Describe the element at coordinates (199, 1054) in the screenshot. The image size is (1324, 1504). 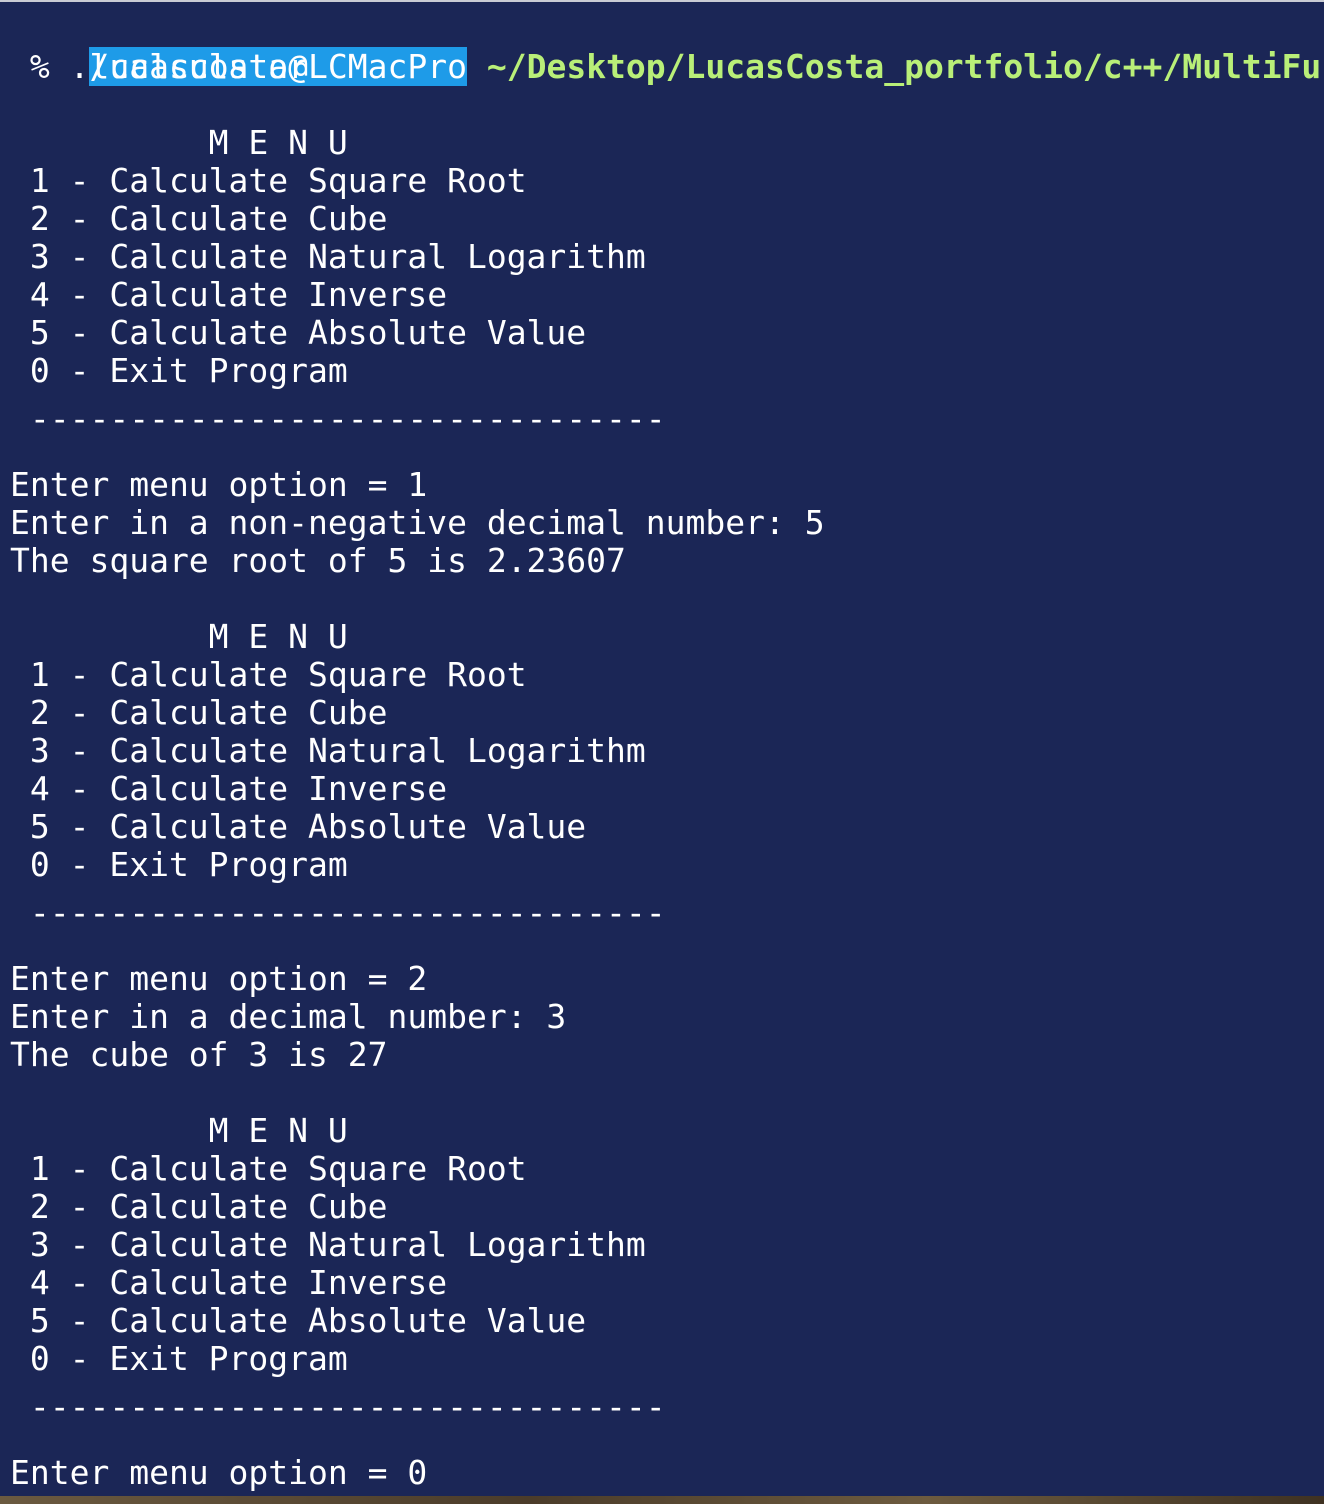
I see `result-line: The cube of 3 is 27` at that location.